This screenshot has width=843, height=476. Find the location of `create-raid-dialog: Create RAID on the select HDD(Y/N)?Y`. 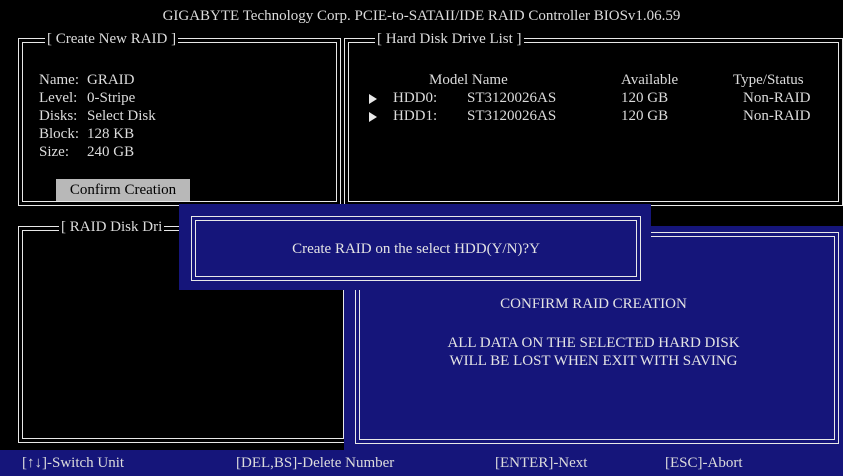

create-raid-dialog: Create RAID on the select HDD(Y/N)?Y is located at coordinates (415, 247).